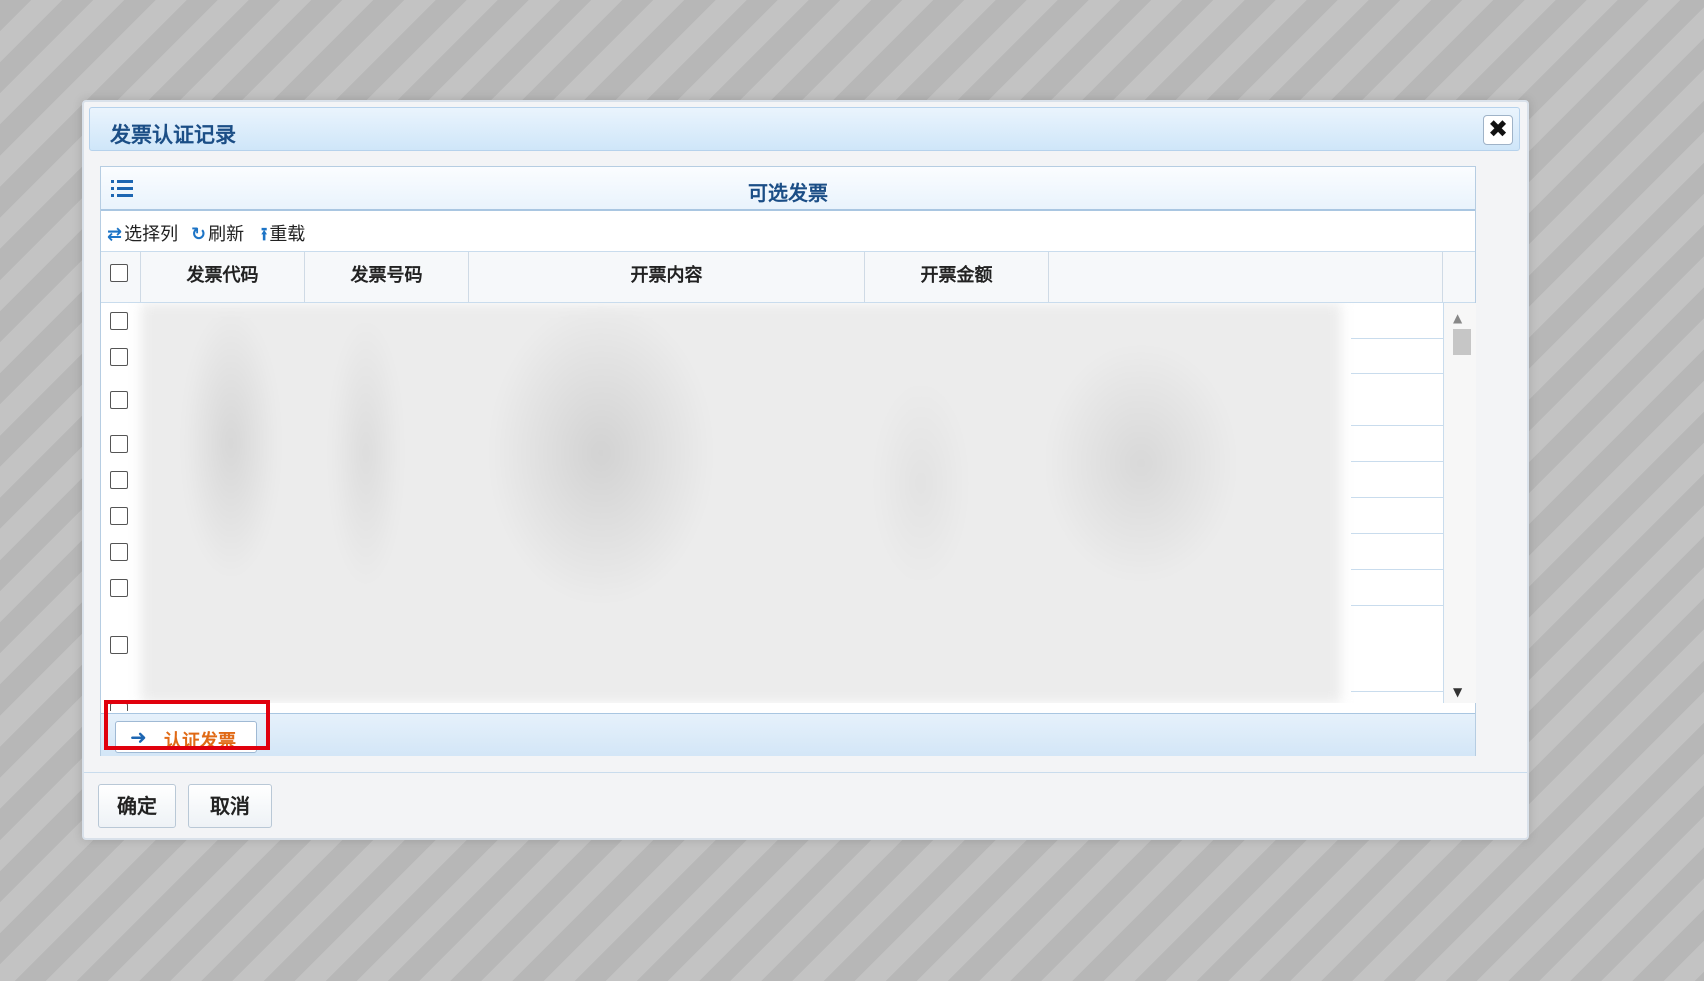 This screenshot has width=1704, height=981. Describe the element at coordinates (187, 725) in the screenshot. I see `highlight-box` at that location.